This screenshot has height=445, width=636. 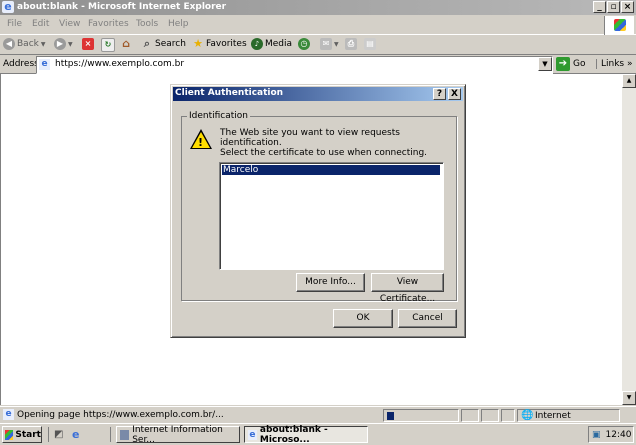 What do you see at coordinates (363, 318) in the screenshot?
I see `ok-button: OK` at bounding box center [363, 318].